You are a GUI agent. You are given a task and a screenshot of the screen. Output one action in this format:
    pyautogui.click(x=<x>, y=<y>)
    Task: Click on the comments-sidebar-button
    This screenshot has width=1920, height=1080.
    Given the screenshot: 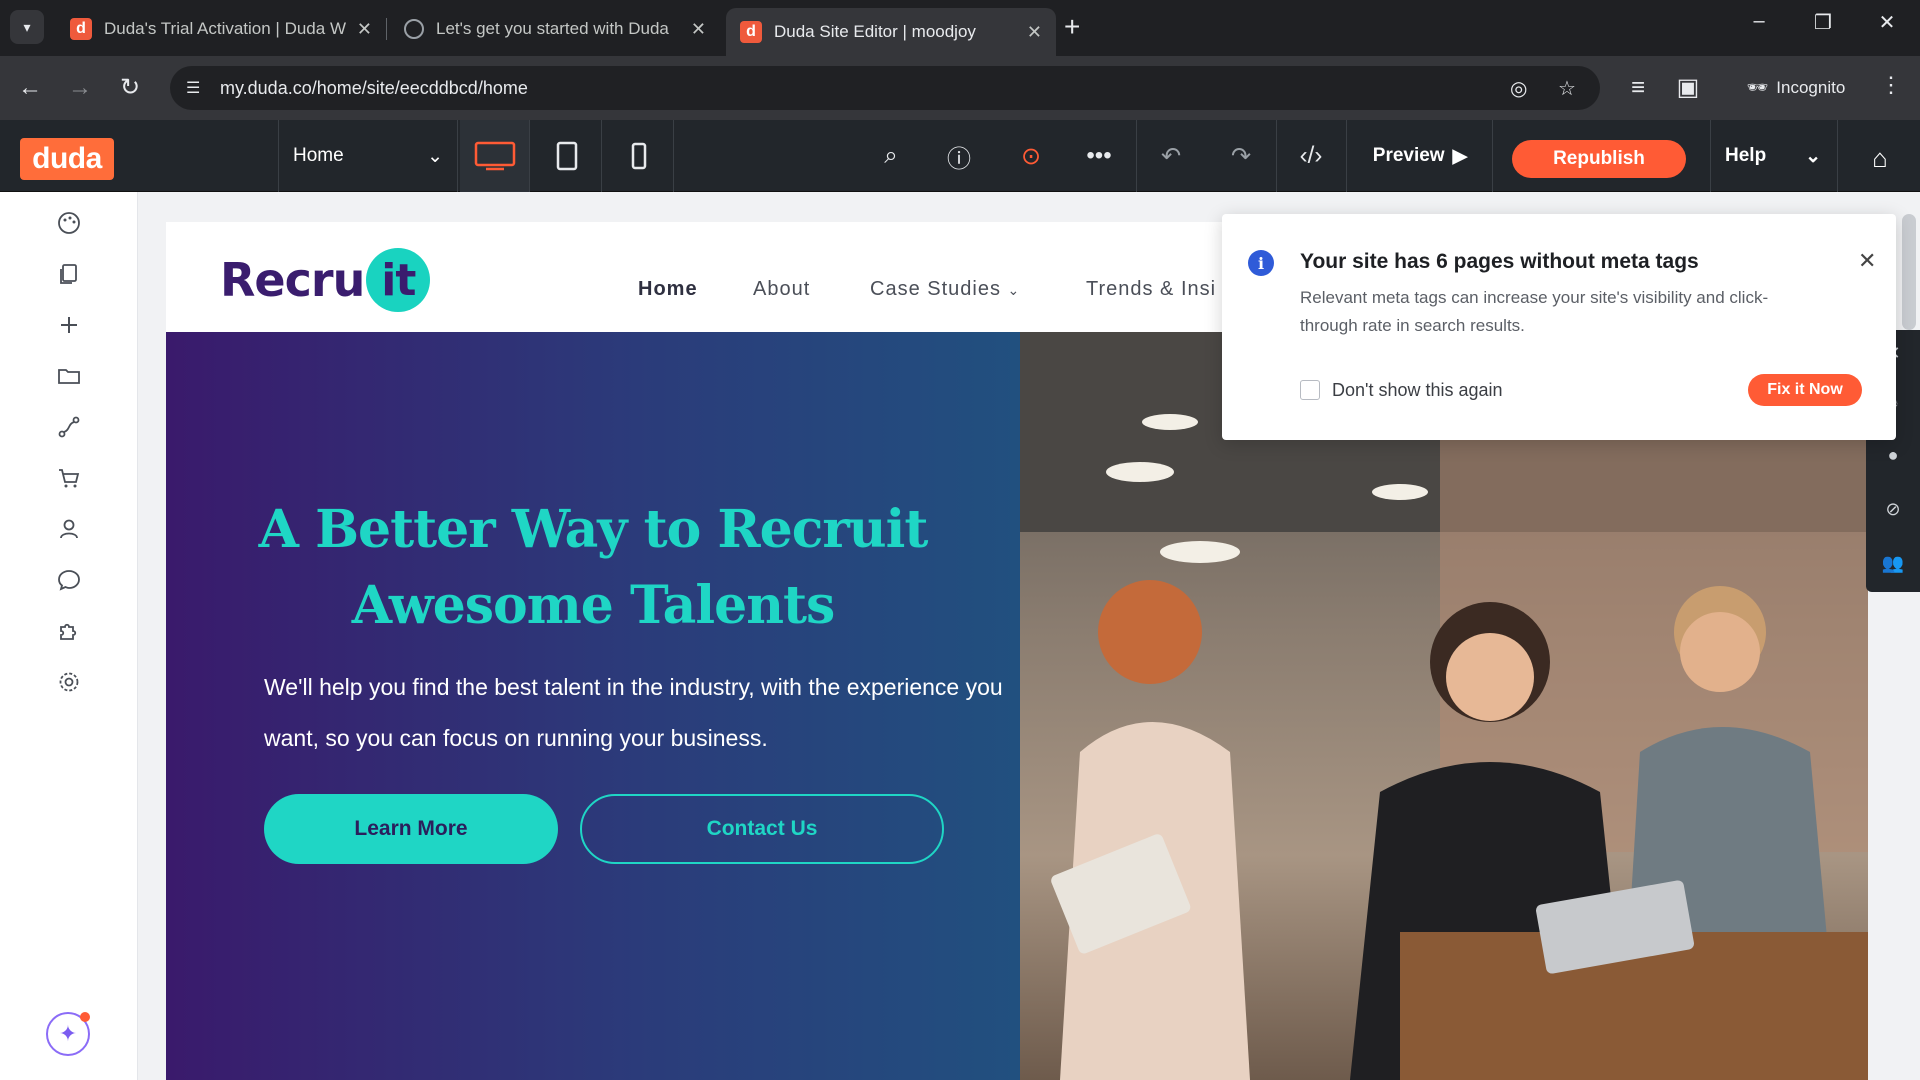 What is the action you would take?
    pyautogui.click(x=69, y=580)
    